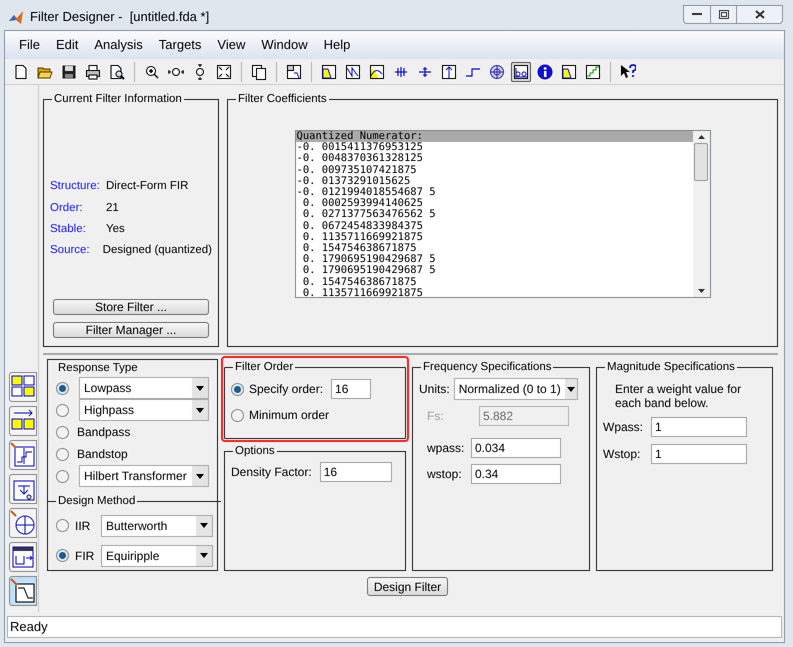  I want to click on list-item: -0. 01373291015625, so click(354, 181).